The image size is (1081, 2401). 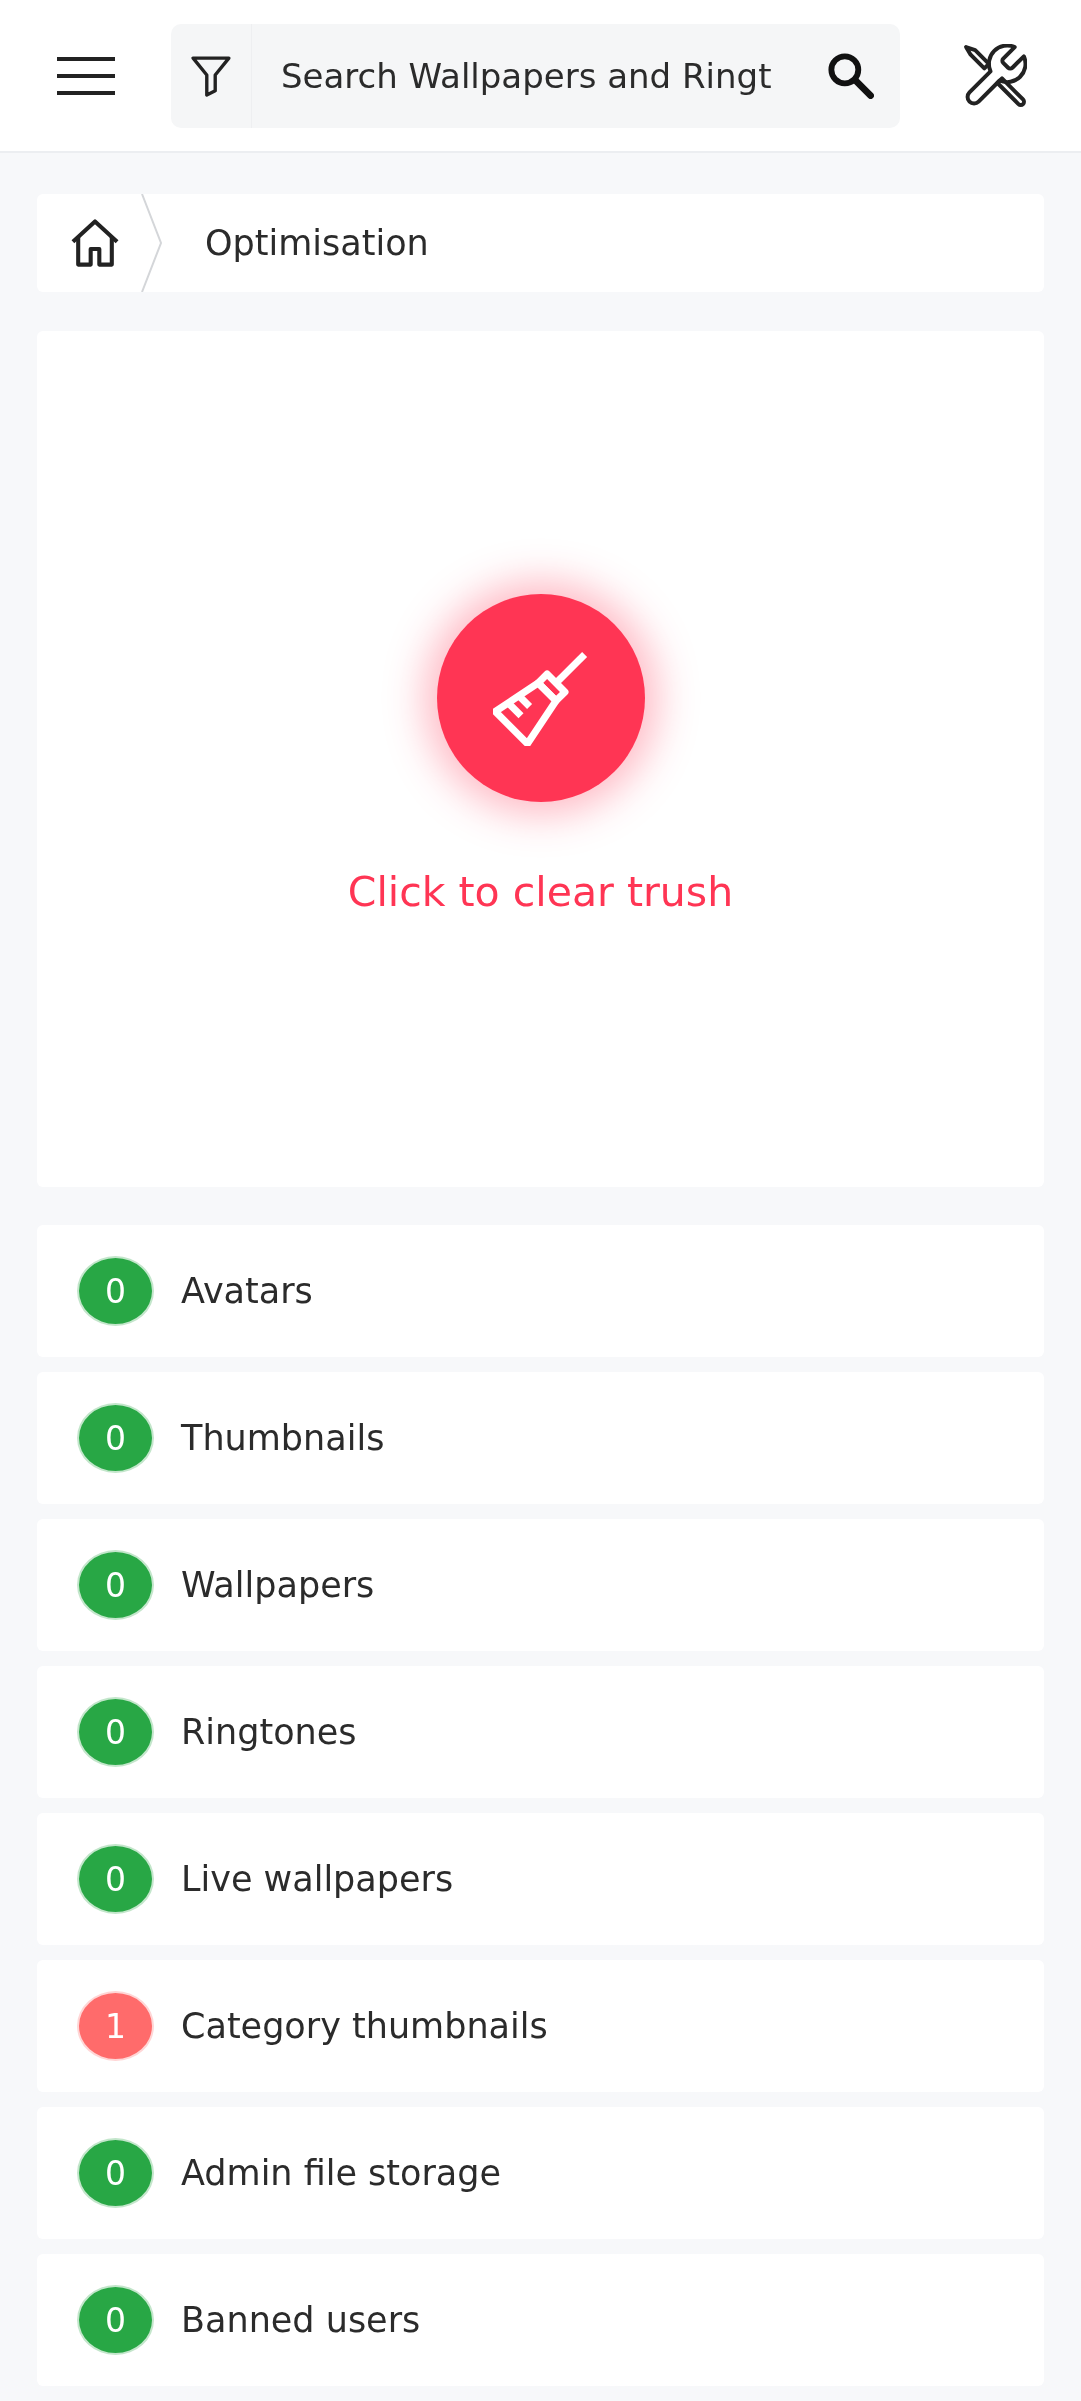 What do you see at coordinates (535, 75) in the screenshot?
I see `search-field: Search Wallpapers and Ringt` at bounding box center [535, 75].